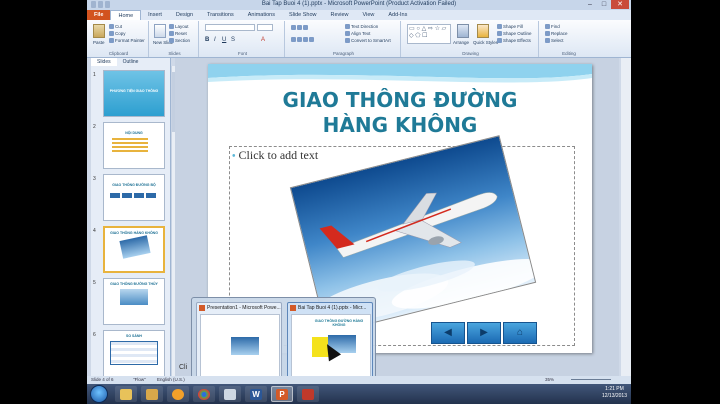 The height and width of the screenshot is (404, 720). Describe the element at coordinates (499, 26) in the screenshot. I see `fill-icon` at that location.